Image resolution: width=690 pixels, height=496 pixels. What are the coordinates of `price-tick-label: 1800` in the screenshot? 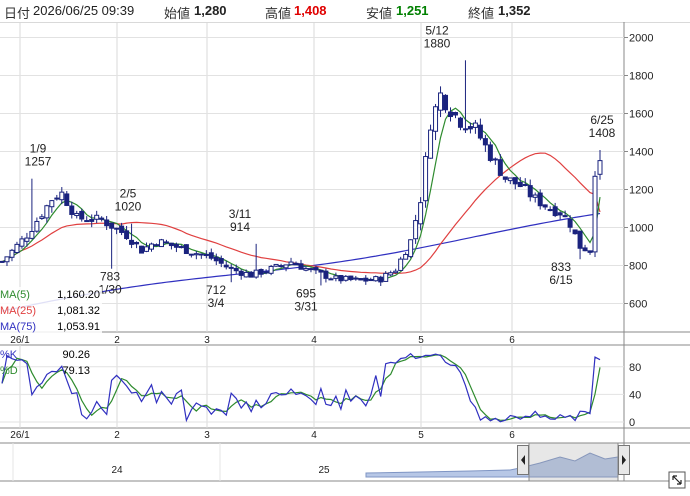 It's located at (641, 77).